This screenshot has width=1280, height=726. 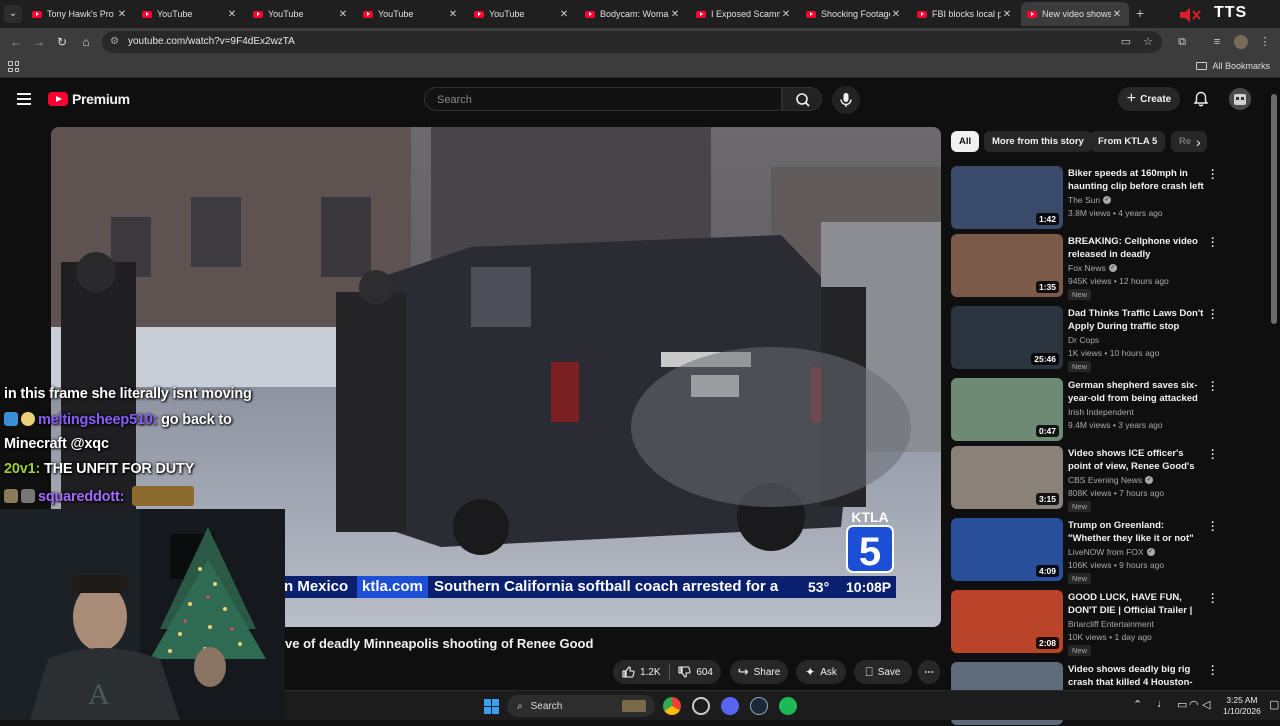 I want to click on channel-name: Fox News ✓, so click(x=1092, y=268).